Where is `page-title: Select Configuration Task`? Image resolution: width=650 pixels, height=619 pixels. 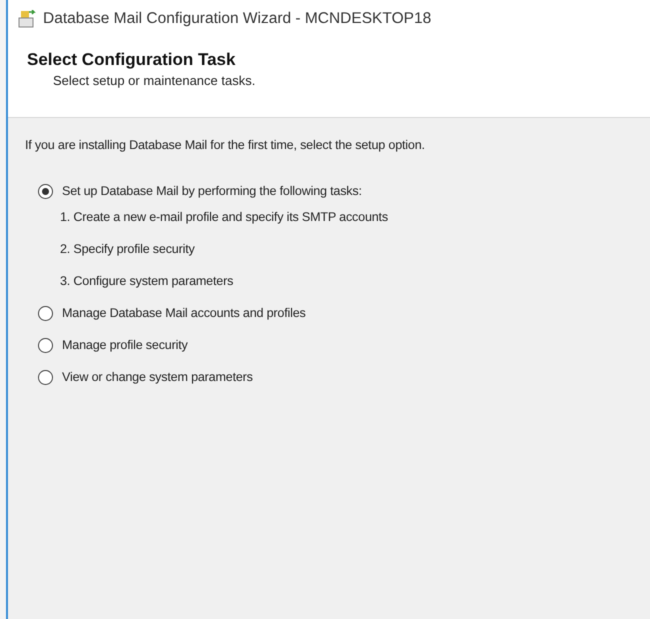
page-title: Select Configuration Task is located at coordinates (131, 60).